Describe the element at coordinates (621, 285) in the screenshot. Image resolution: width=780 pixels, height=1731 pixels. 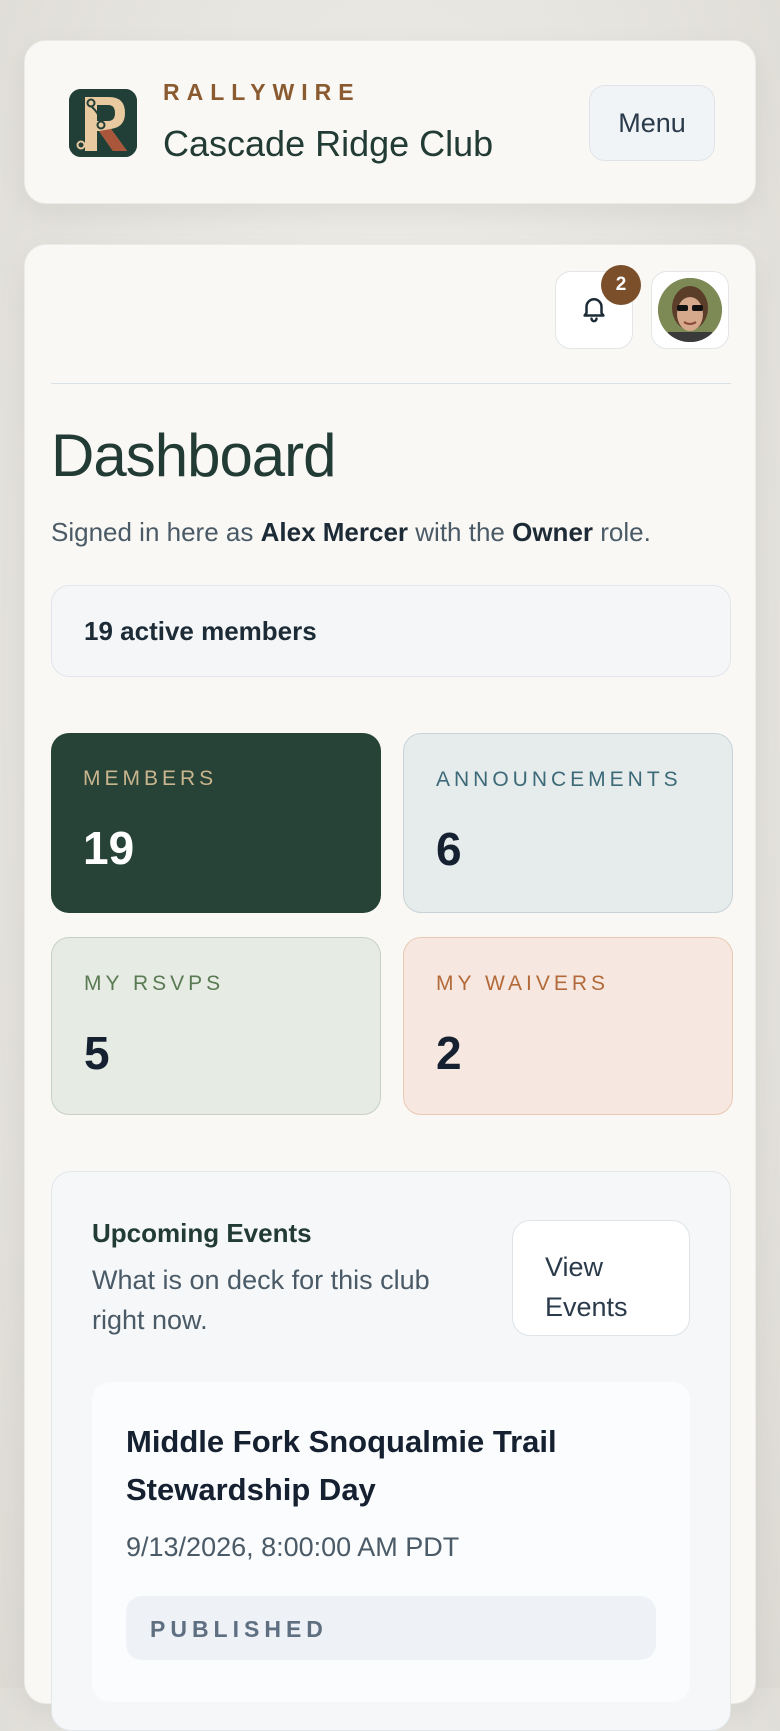
I see `notification-count-badge: 2` at that location.